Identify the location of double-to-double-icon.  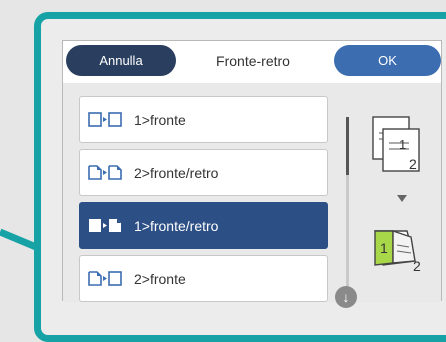
(105, 172).